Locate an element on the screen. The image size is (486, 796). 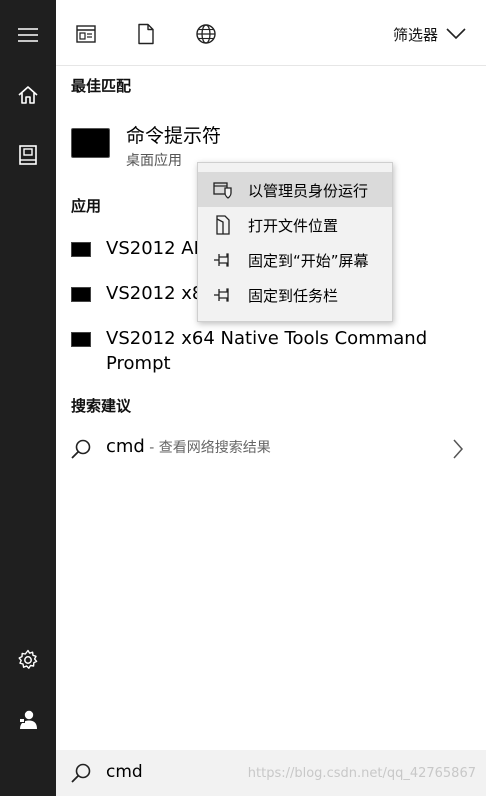
settings-button is located at coordinates (28, 660).